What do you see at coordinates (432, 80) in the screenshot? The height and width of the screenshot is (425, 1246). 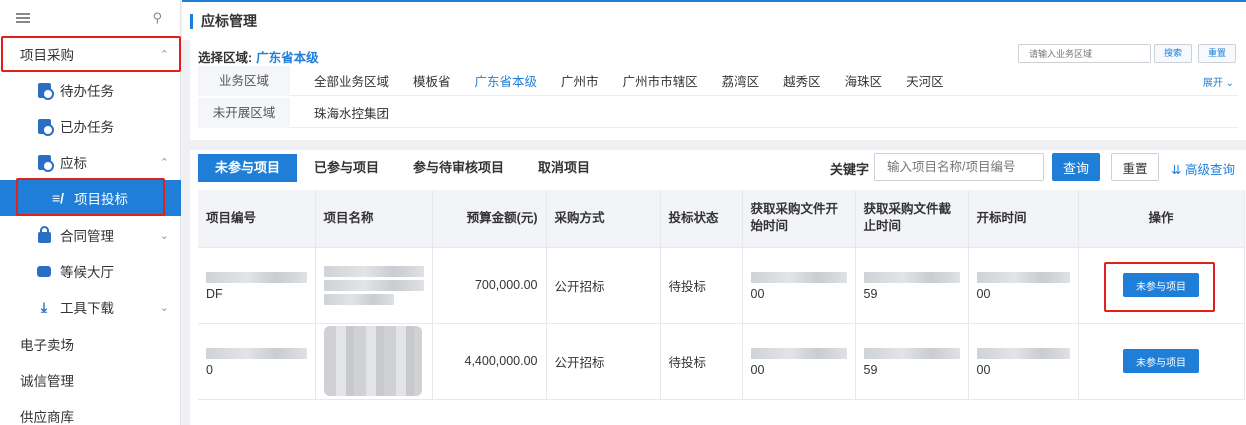 I see `region-option: 模板省` at bounding box center [432, 80].